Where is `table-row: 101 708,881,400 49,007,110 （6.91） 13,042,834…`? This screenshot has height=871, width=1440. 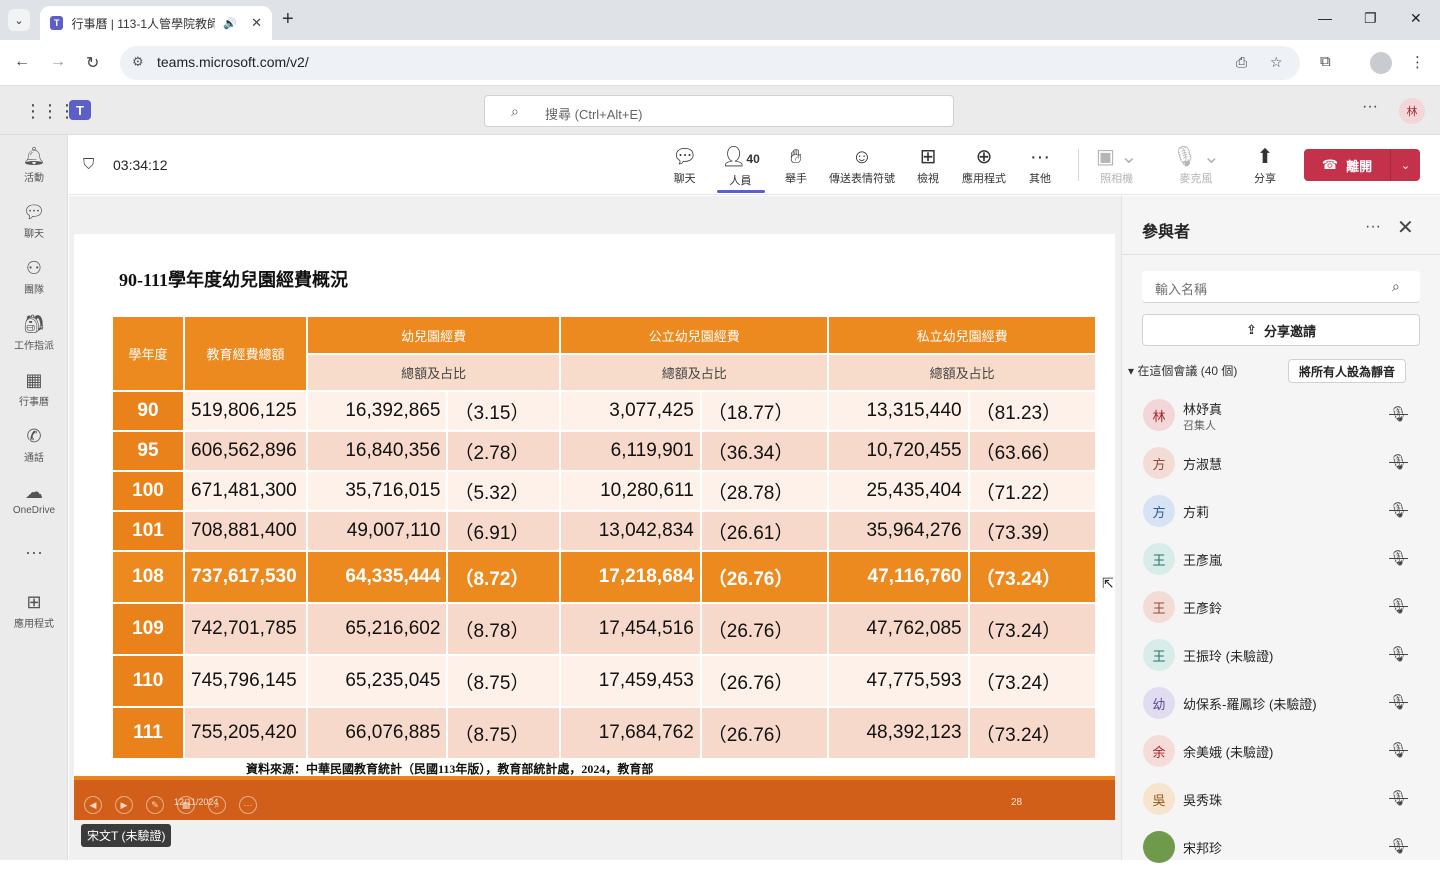
table-row: 101 708,881,400 49,007,110 （6.91） 13,042,834… is located at coordinates (604, 531).